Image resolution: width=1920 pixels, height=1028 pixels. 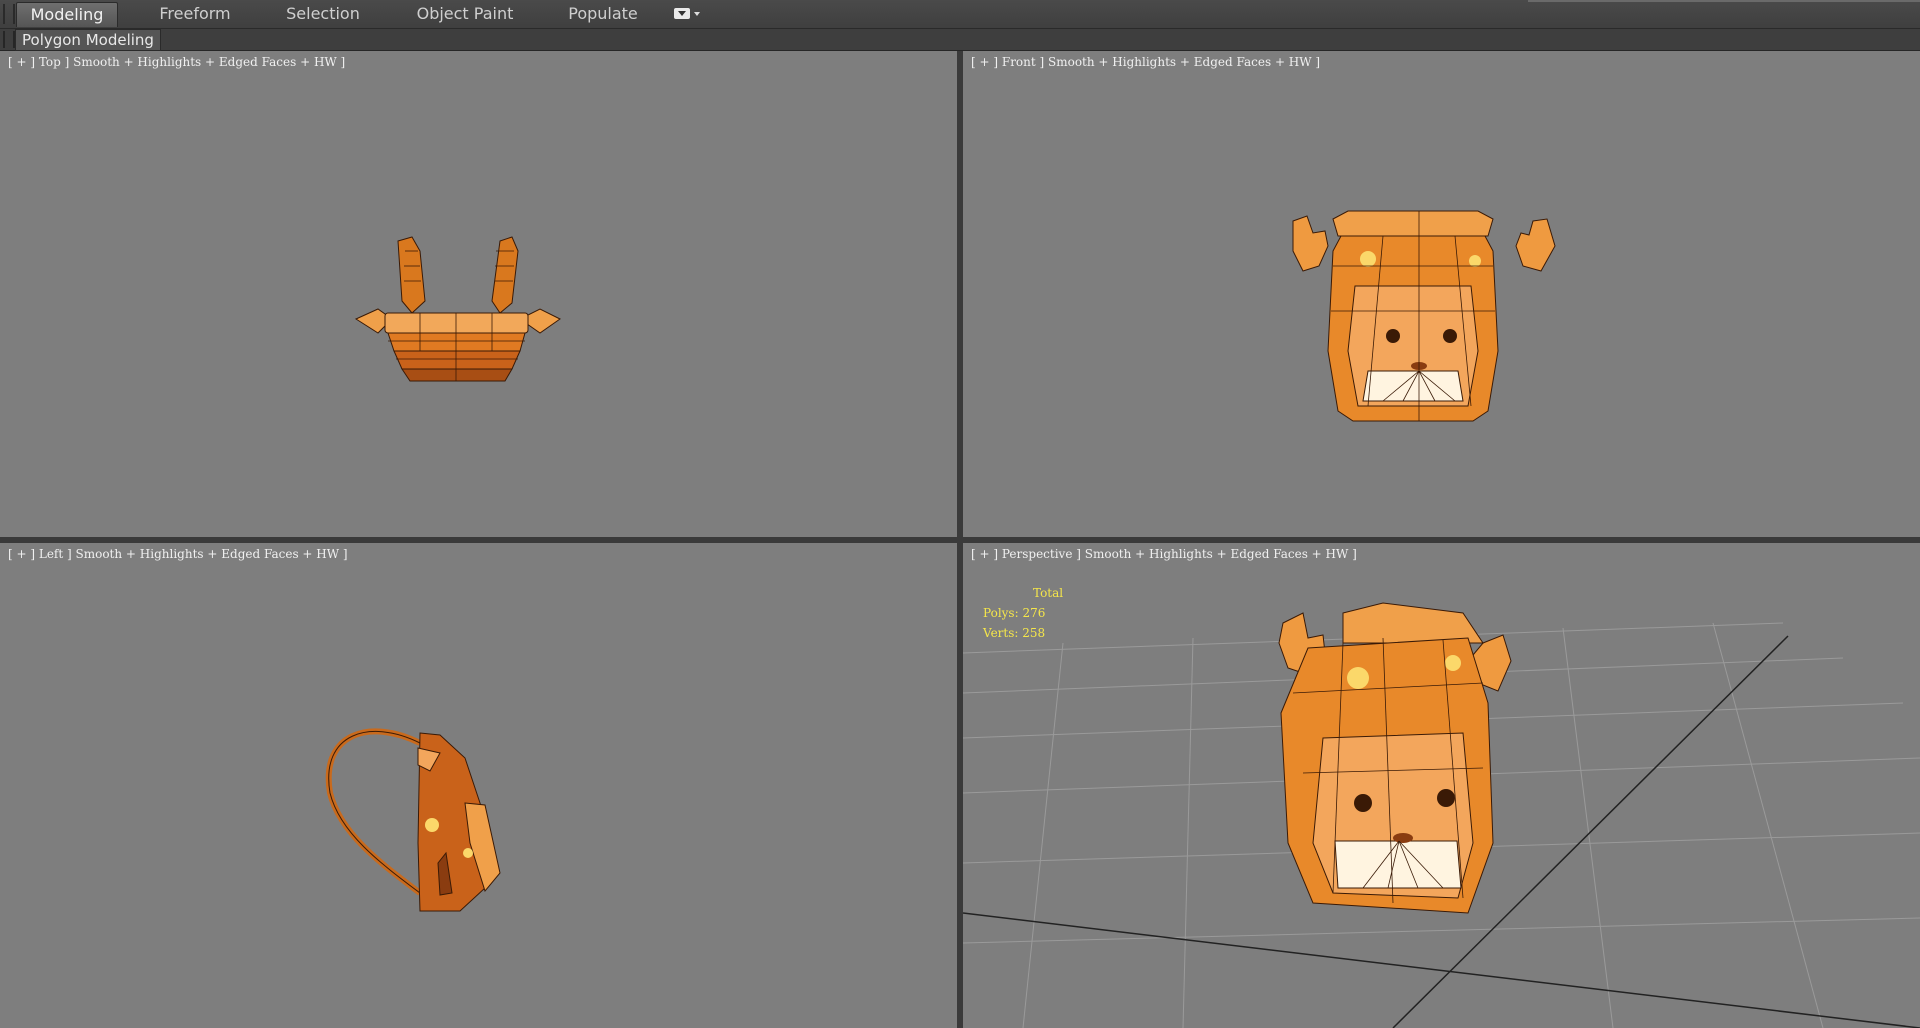 I want to click on panel-grip-handle, so click(x=9, y=39).